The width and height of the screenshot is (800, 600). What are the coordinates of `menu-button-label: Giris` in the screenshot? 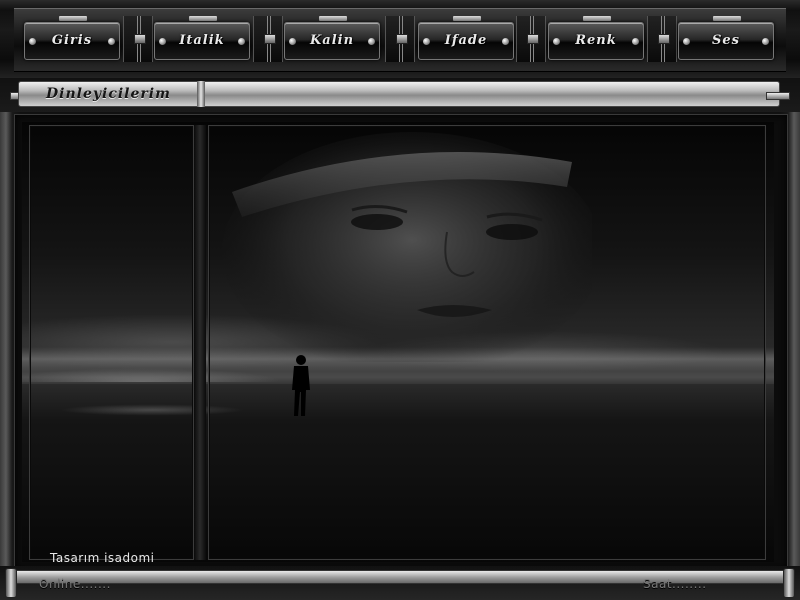 It's located at (72, 40).